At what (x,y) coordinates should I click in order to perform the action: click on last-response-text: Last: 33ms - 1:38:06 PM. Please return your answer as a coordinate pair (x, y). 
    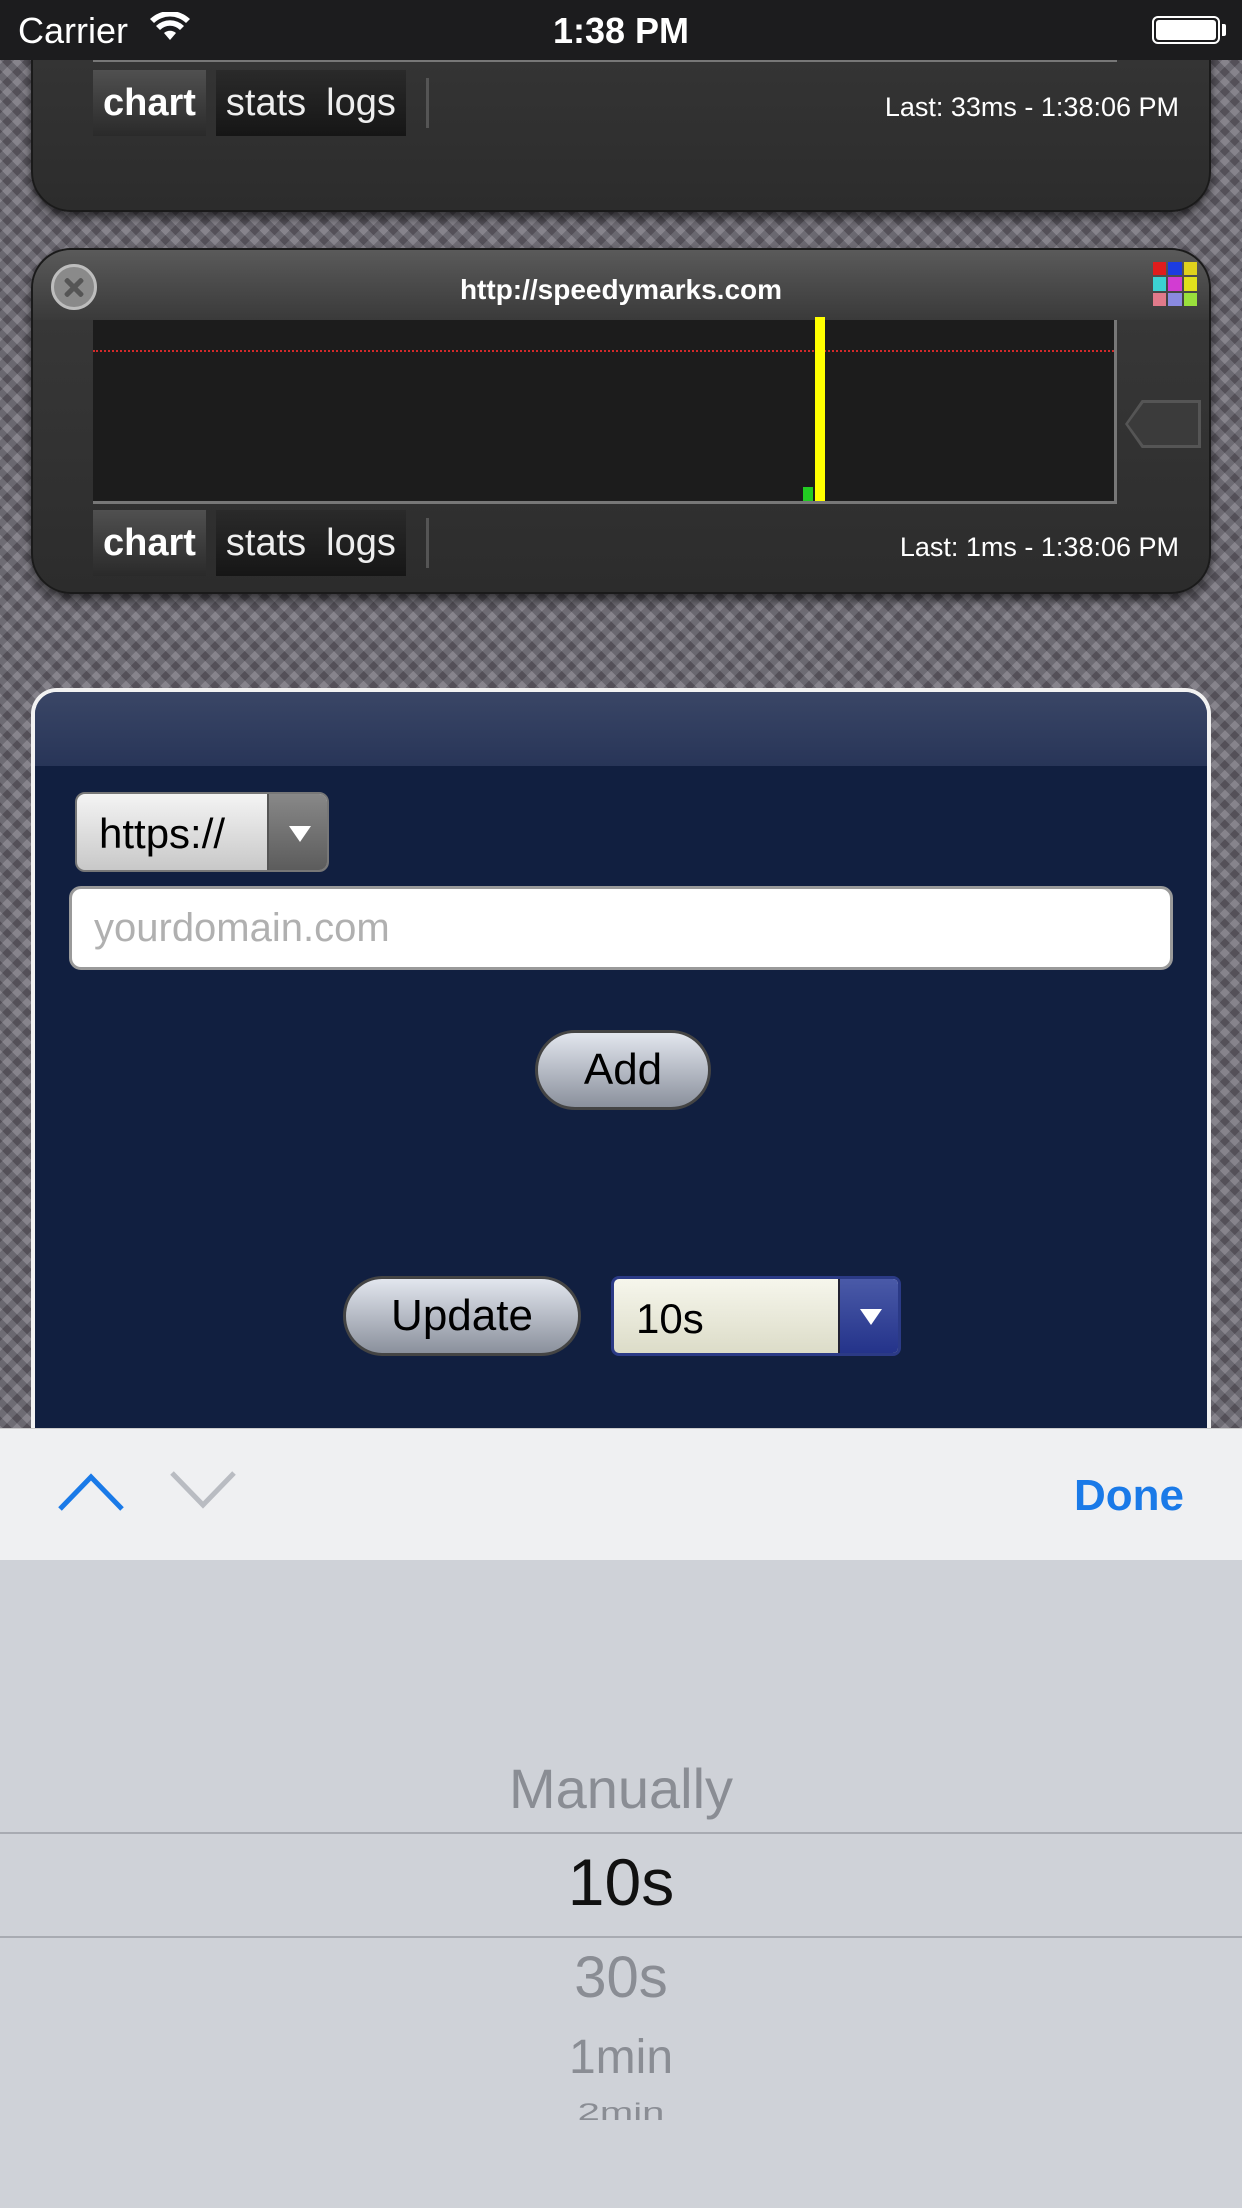
    Looking at the image, I should click on (1031, 107).